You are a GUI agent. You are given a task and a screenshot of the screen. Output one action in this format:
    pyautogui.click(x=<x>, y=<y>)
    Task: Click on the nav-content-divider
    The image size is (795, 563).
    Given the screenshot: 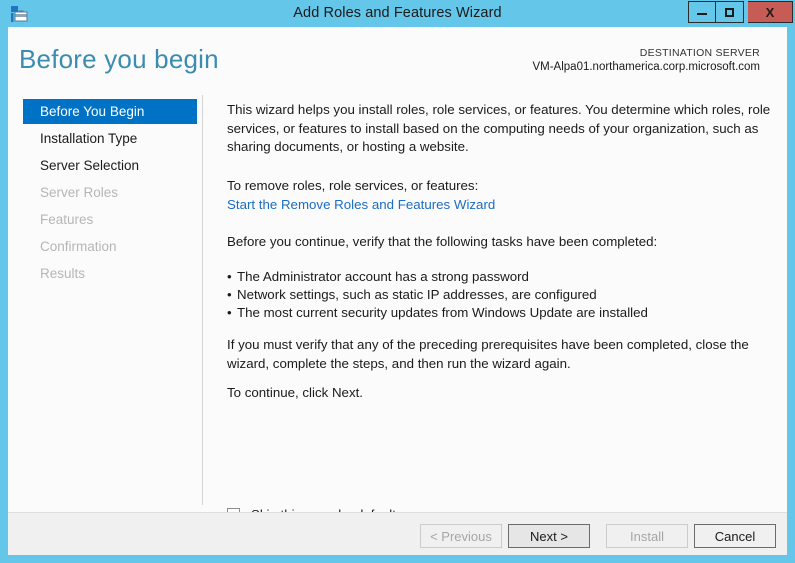 What is the action you would take?
    pyautogui.click(x=202, y=300)
    